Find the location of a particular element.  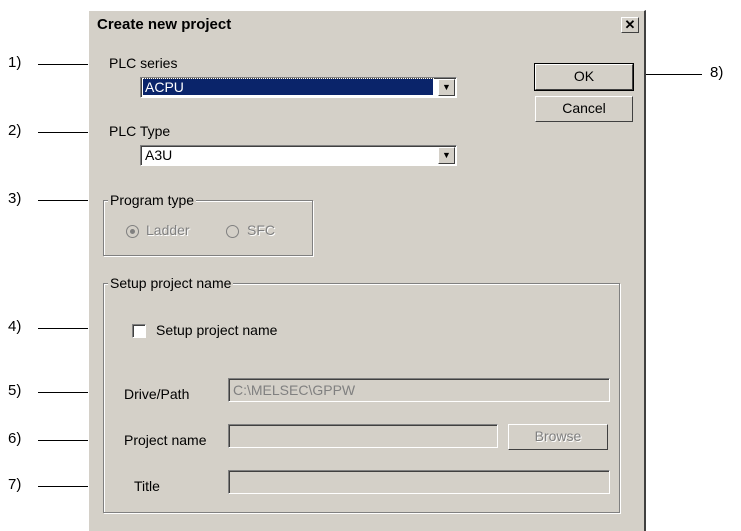

close-icon: ✕ is located at coordinates (630, 25).